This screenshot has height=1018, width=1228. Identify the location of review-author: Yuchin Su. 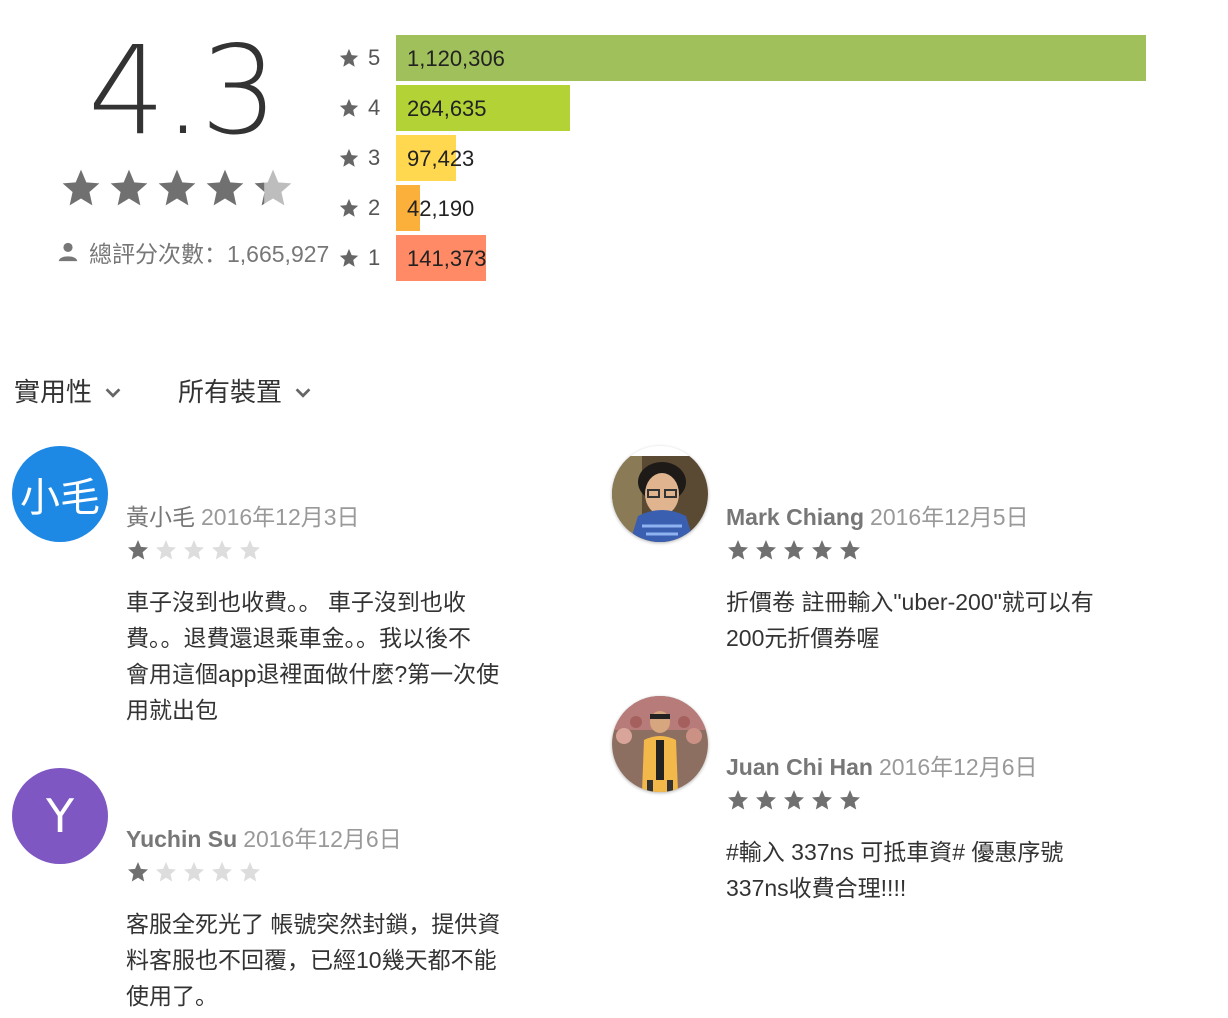
(181, 839).